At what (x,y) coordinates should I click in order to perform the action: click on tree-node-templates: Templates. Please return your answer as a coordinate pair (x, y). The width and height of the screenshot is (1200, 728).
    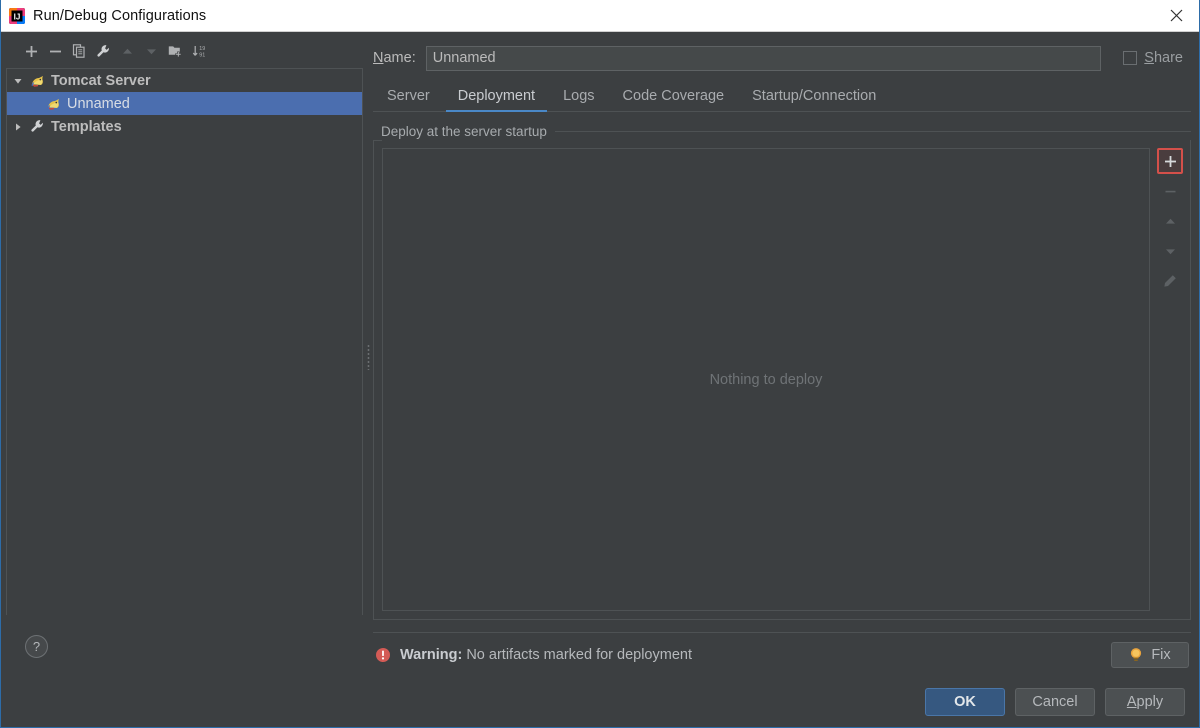
    Looking at the image, I should click on (184, 126).